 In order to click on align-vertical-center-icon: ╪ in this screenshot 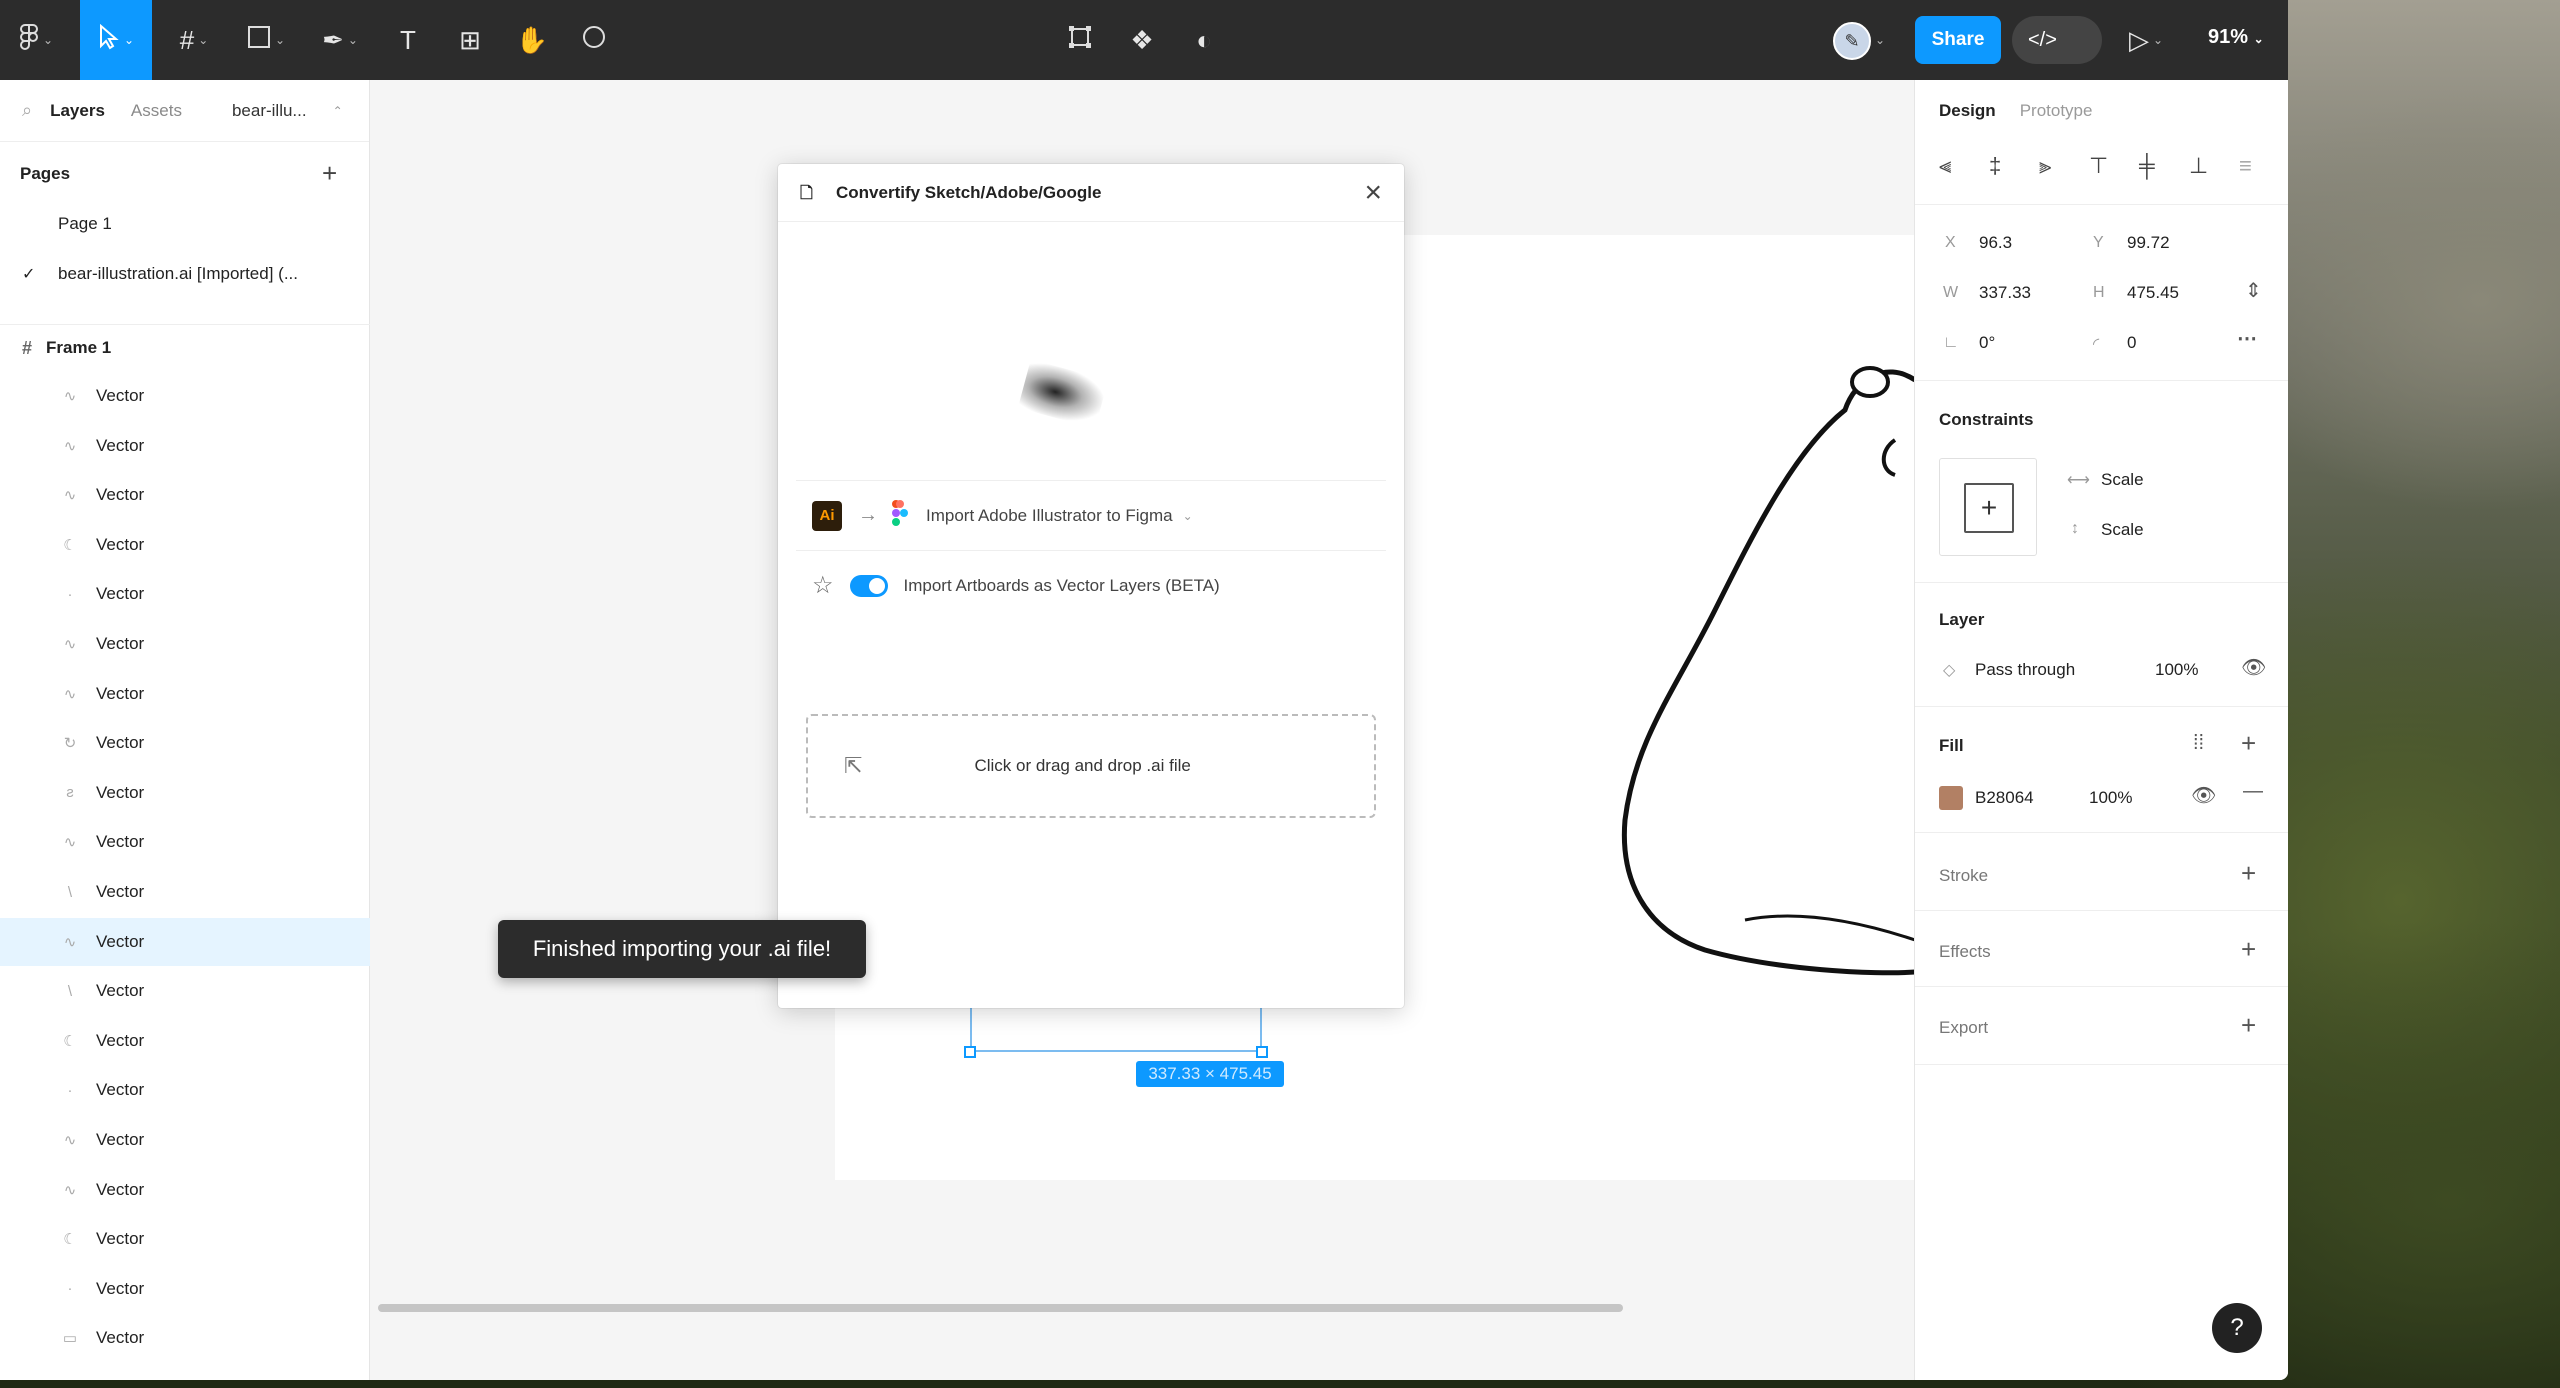, I will do `click(2147, 166)`.